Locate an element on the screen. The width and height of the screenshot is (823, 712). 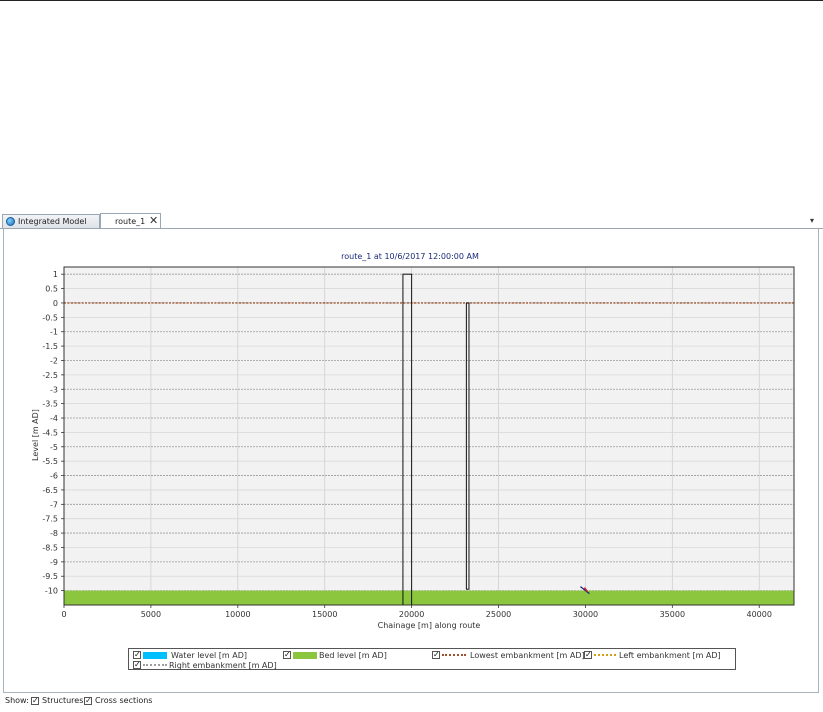
top-divider is located at coordinates (411, 0).